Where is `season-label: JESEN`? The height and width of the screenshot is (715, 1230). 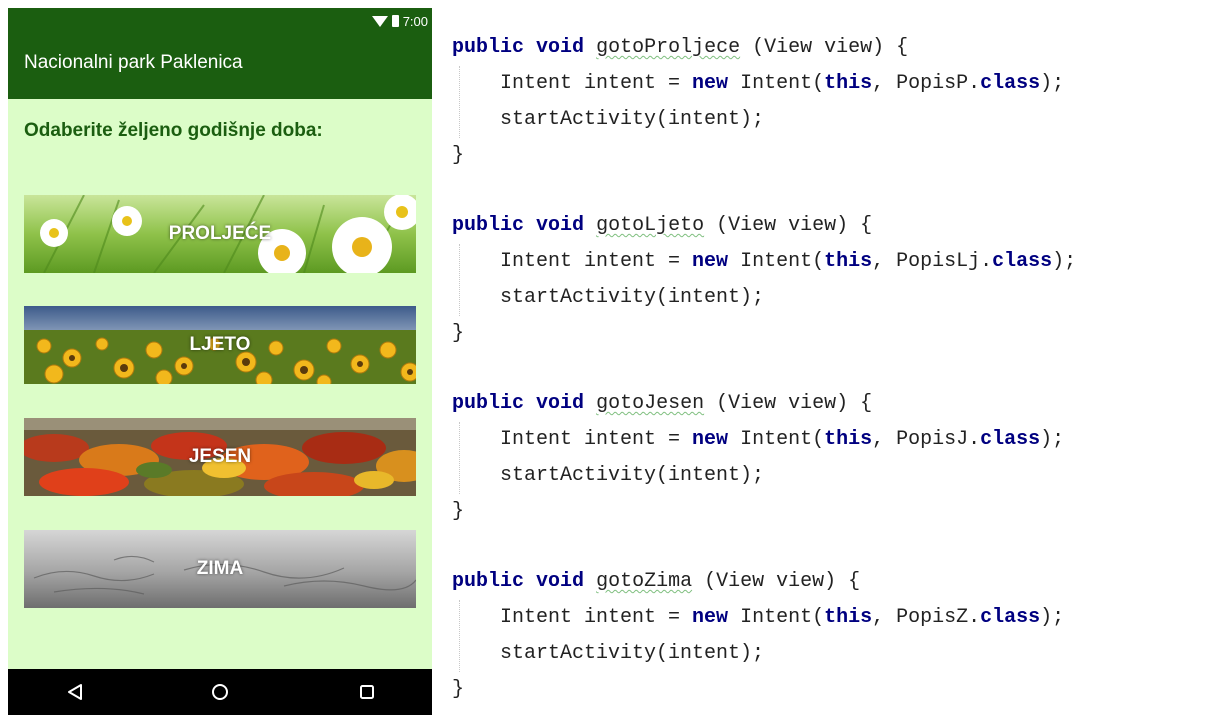
season-label: JESEN is located at coordinates (220, 456).